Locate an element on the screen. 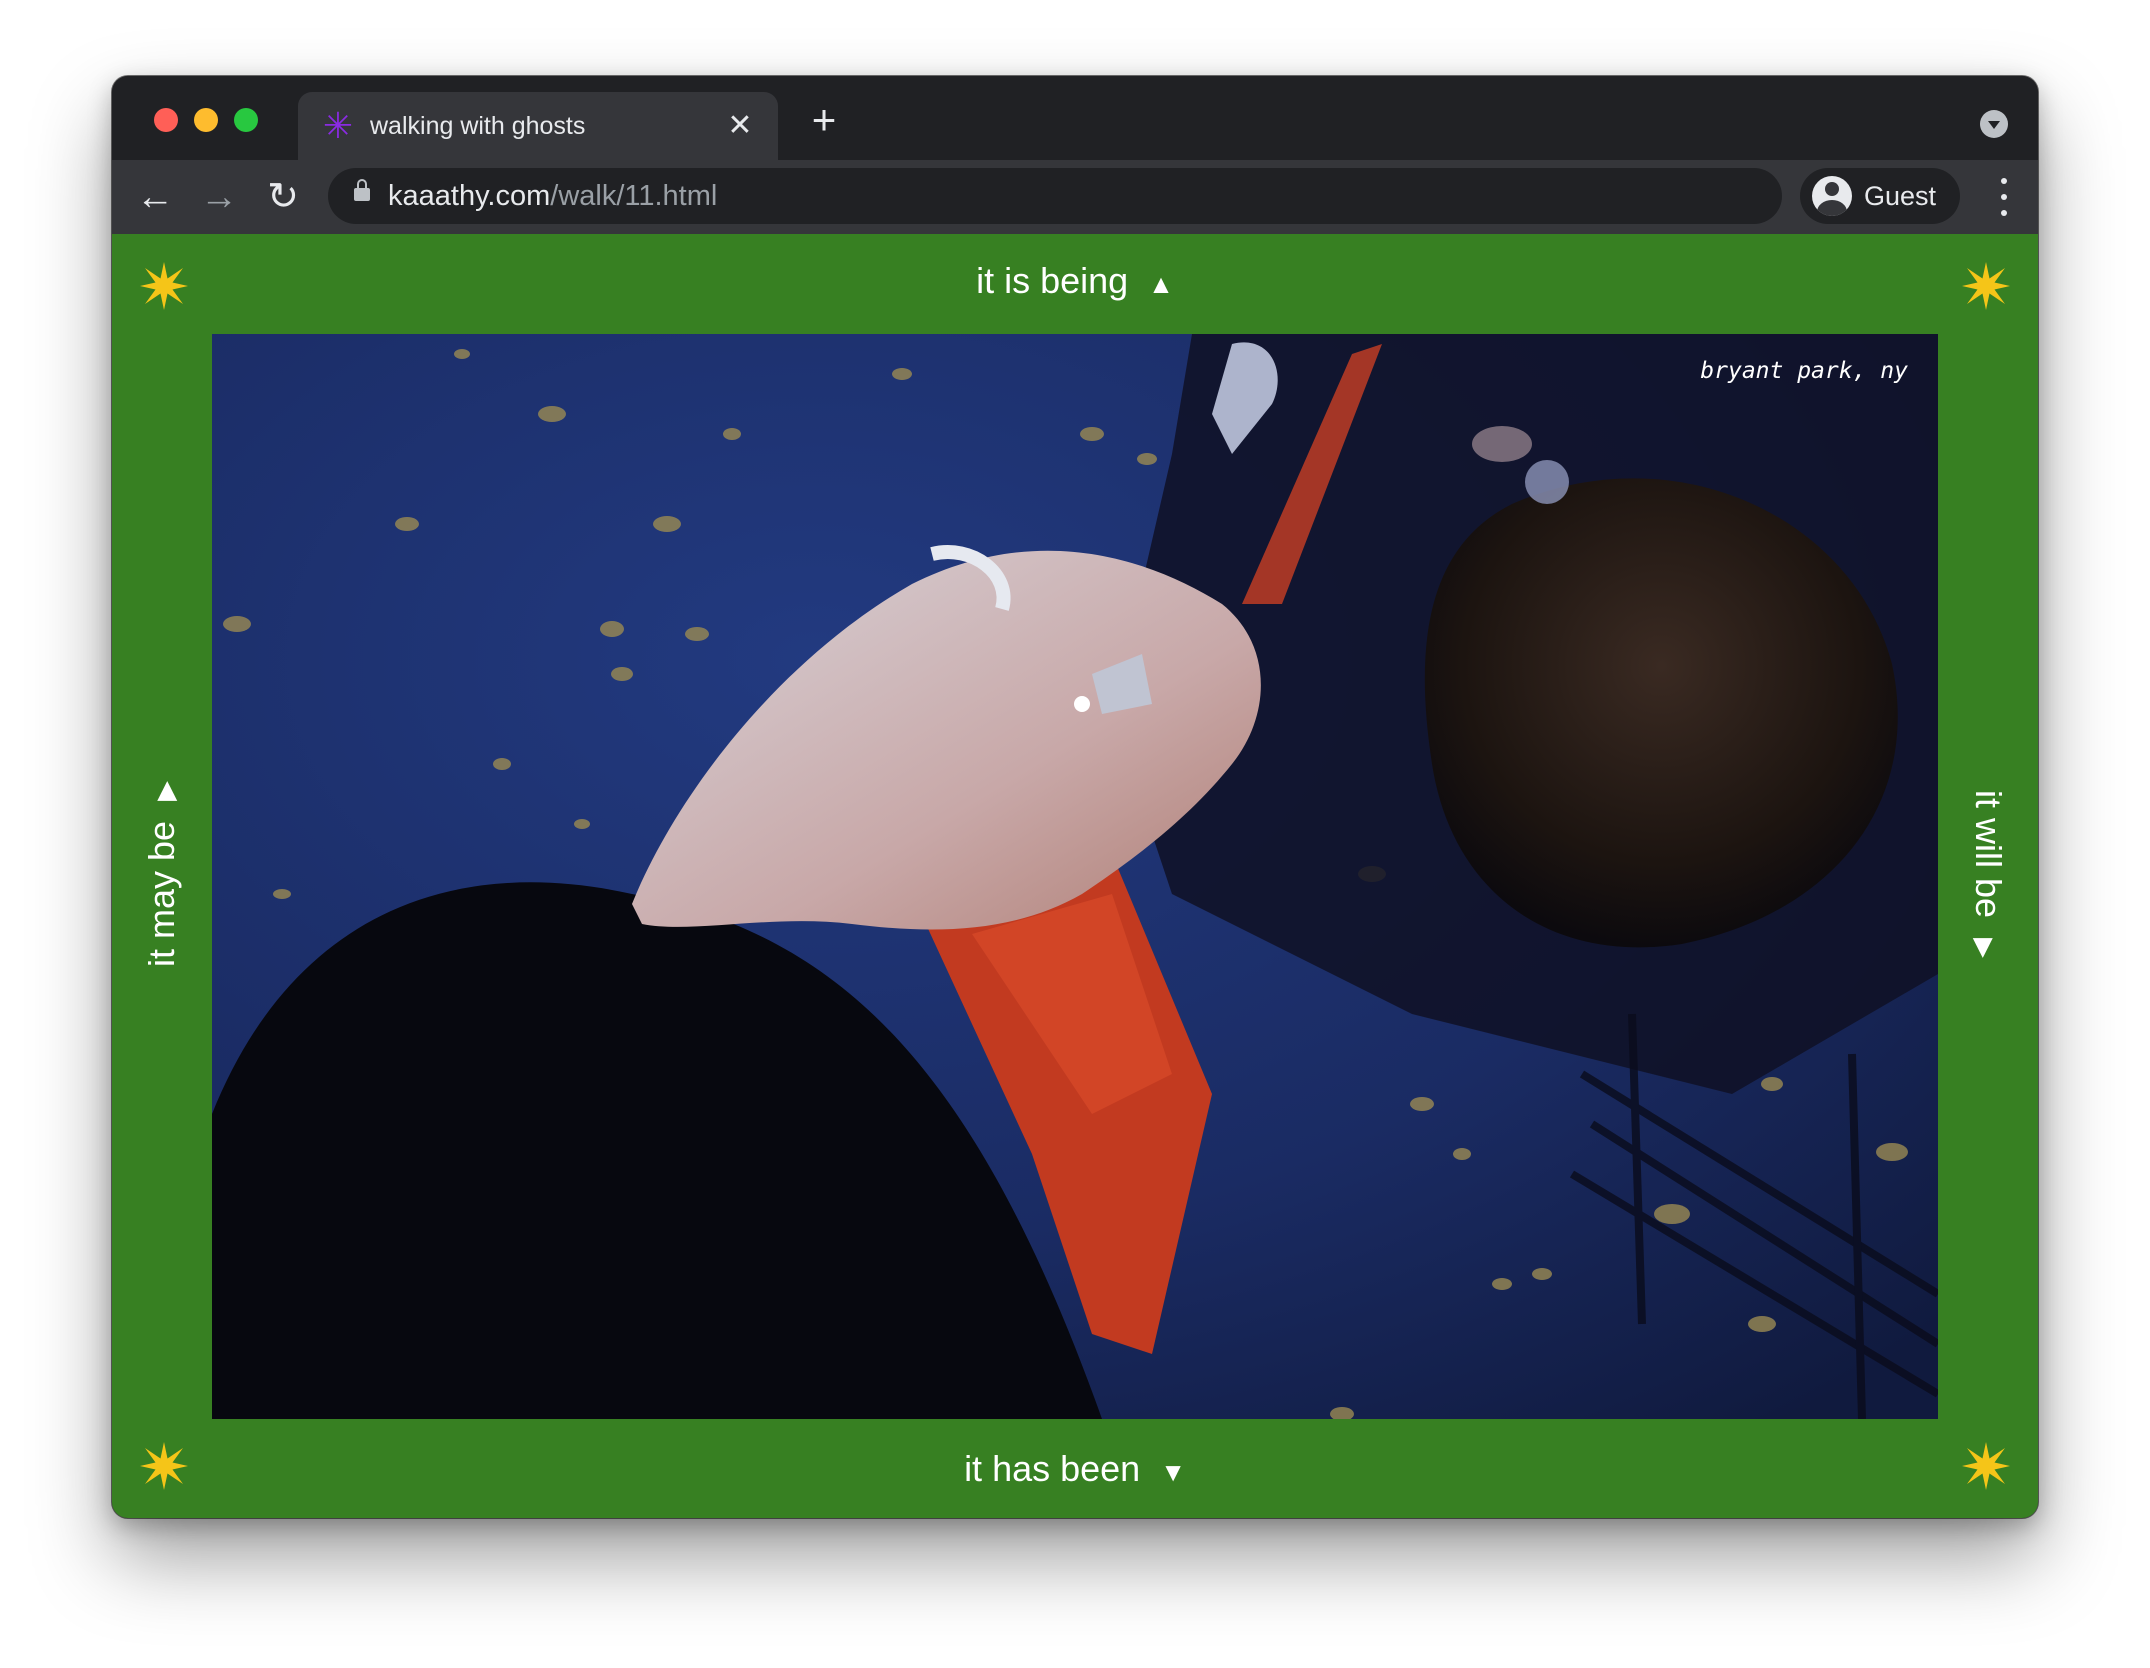 The width and height of the screenshot is (2150, 1668). nav-down-link: it has been ▼ is located at coordinates (1075, 1469).